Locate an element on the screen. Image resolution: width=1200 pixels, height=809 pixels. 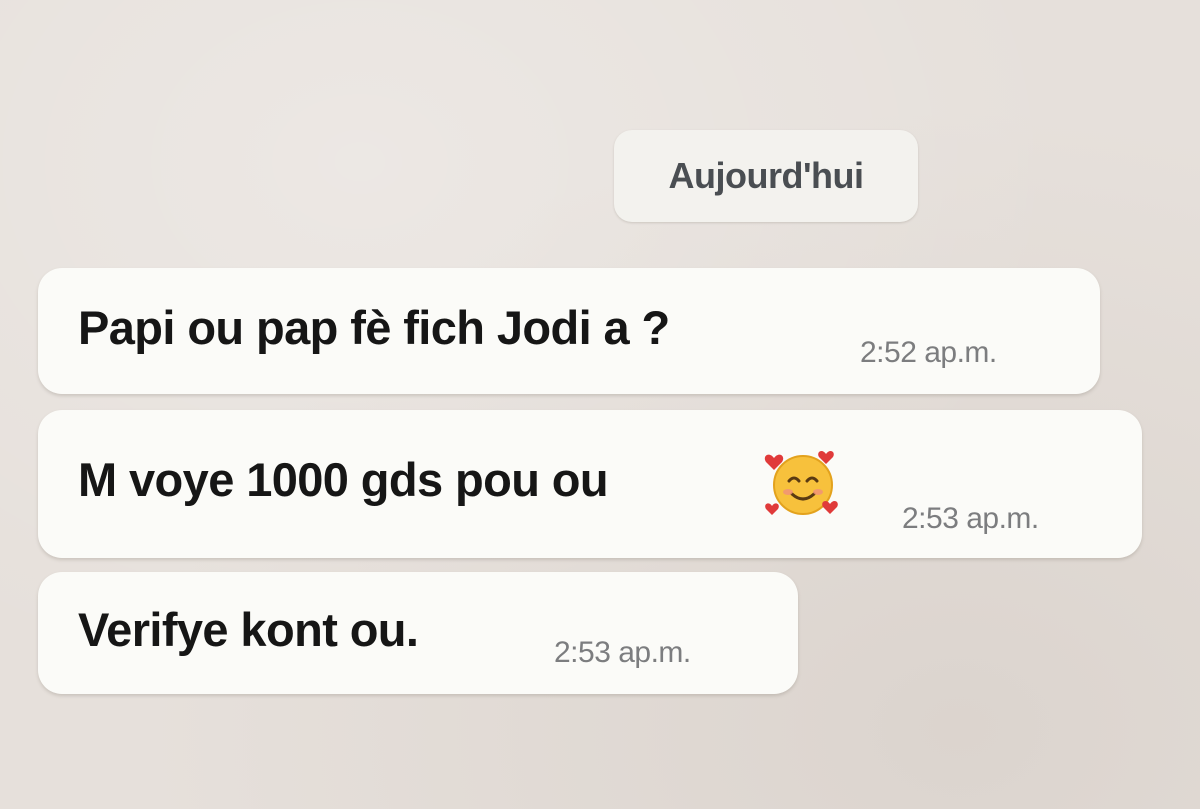
date-divider: Aujourd'hui is located at coordinates (766, 176).